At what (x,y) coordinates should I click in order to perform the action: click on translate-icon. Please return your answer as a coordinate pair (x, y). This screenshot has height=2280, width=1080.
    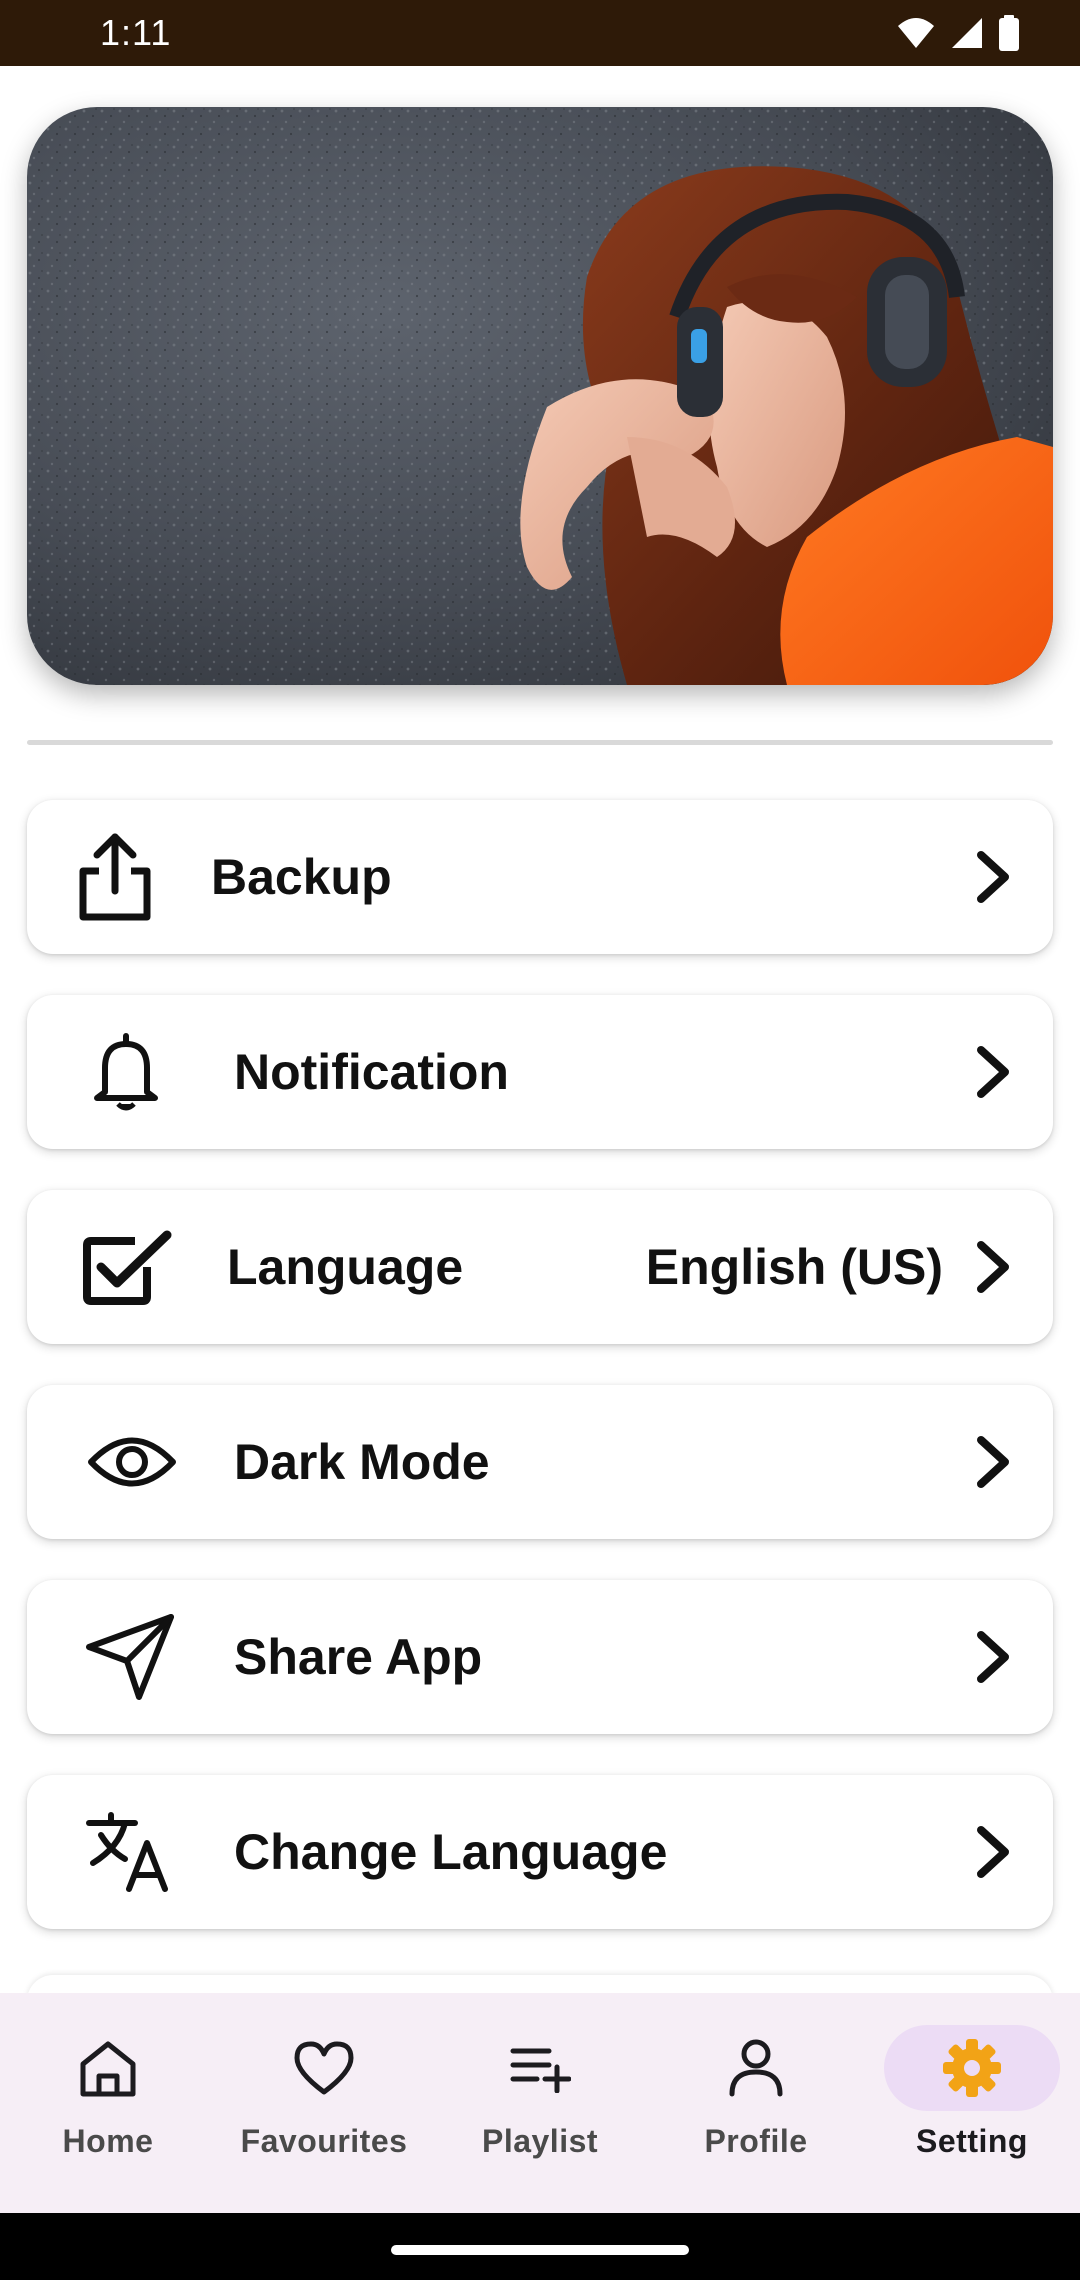
    Looking at the image, I should click on (130, 1852).